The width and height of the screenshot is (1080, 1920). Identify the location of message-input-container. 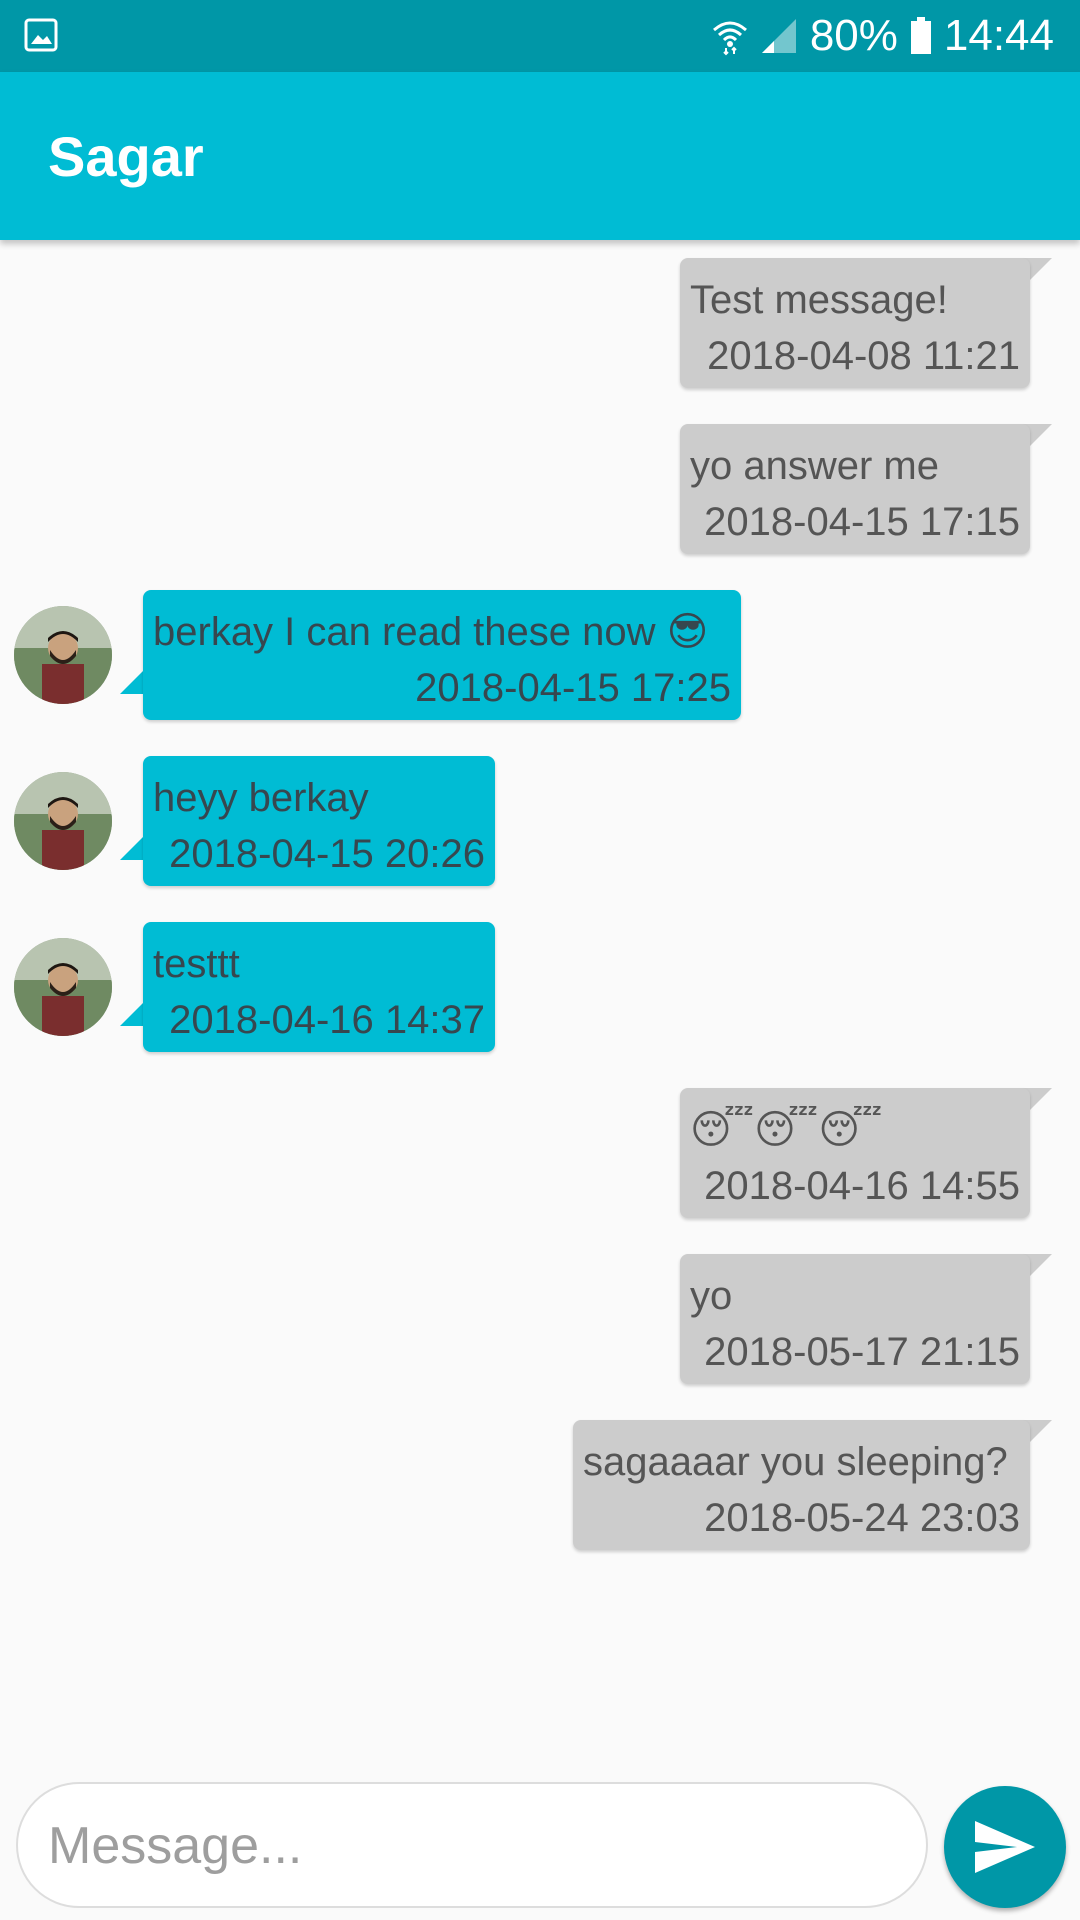
(472, 1845).